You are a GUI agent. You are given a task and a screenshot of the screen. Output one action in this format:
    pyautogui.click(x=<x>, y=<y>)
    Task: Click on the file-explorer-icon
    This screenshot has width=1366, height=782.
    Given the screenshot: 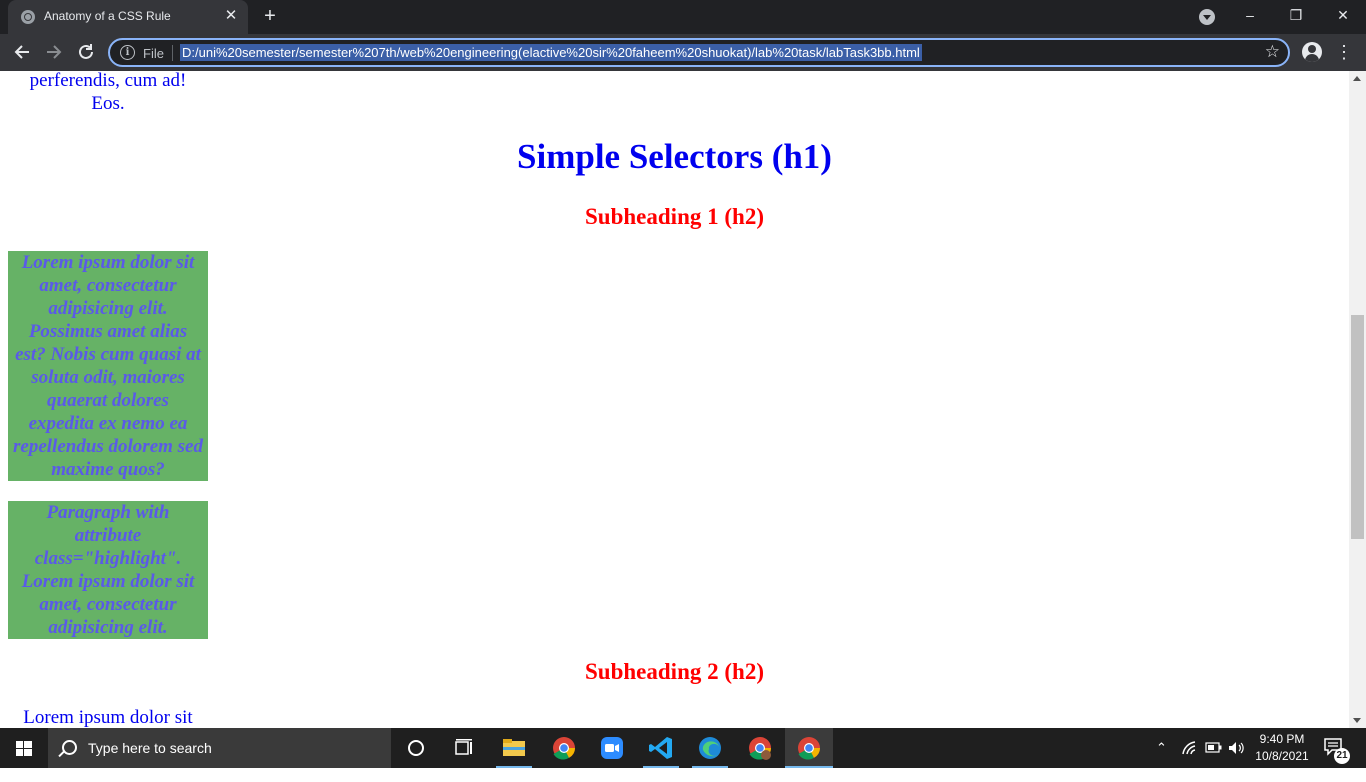 What is the action you would take?
    pyautogui.click(x=514, y=748)
    